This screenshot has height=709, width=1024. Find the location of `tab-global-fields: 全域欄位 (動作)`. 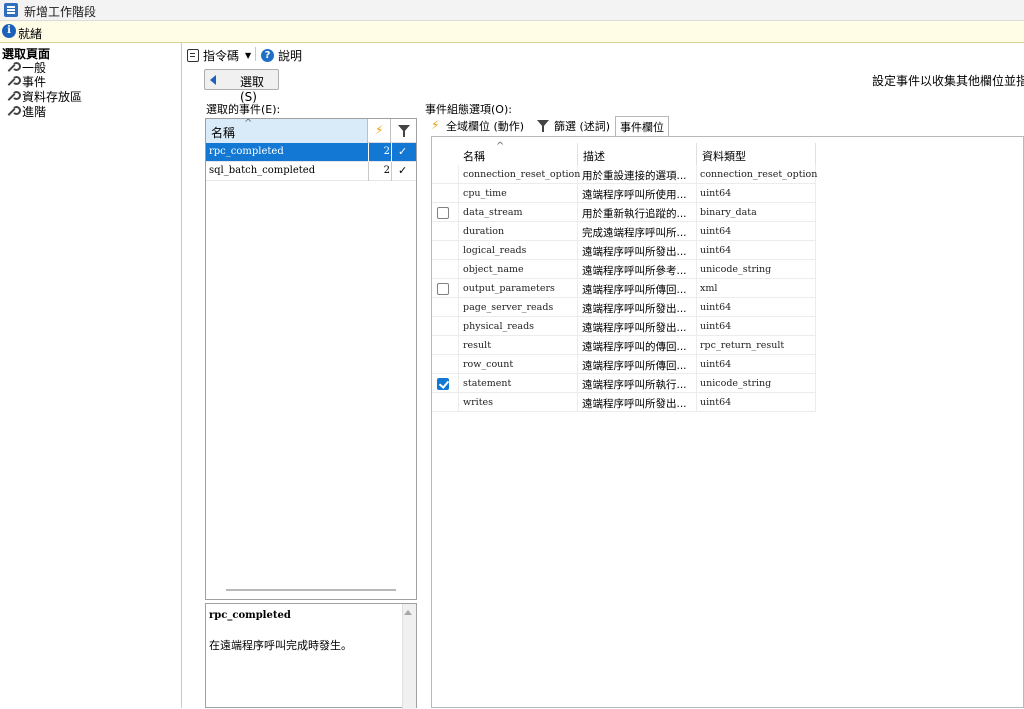

tab-global-fields: 全域欄位 (動作) is located at coordinates (477, 126).